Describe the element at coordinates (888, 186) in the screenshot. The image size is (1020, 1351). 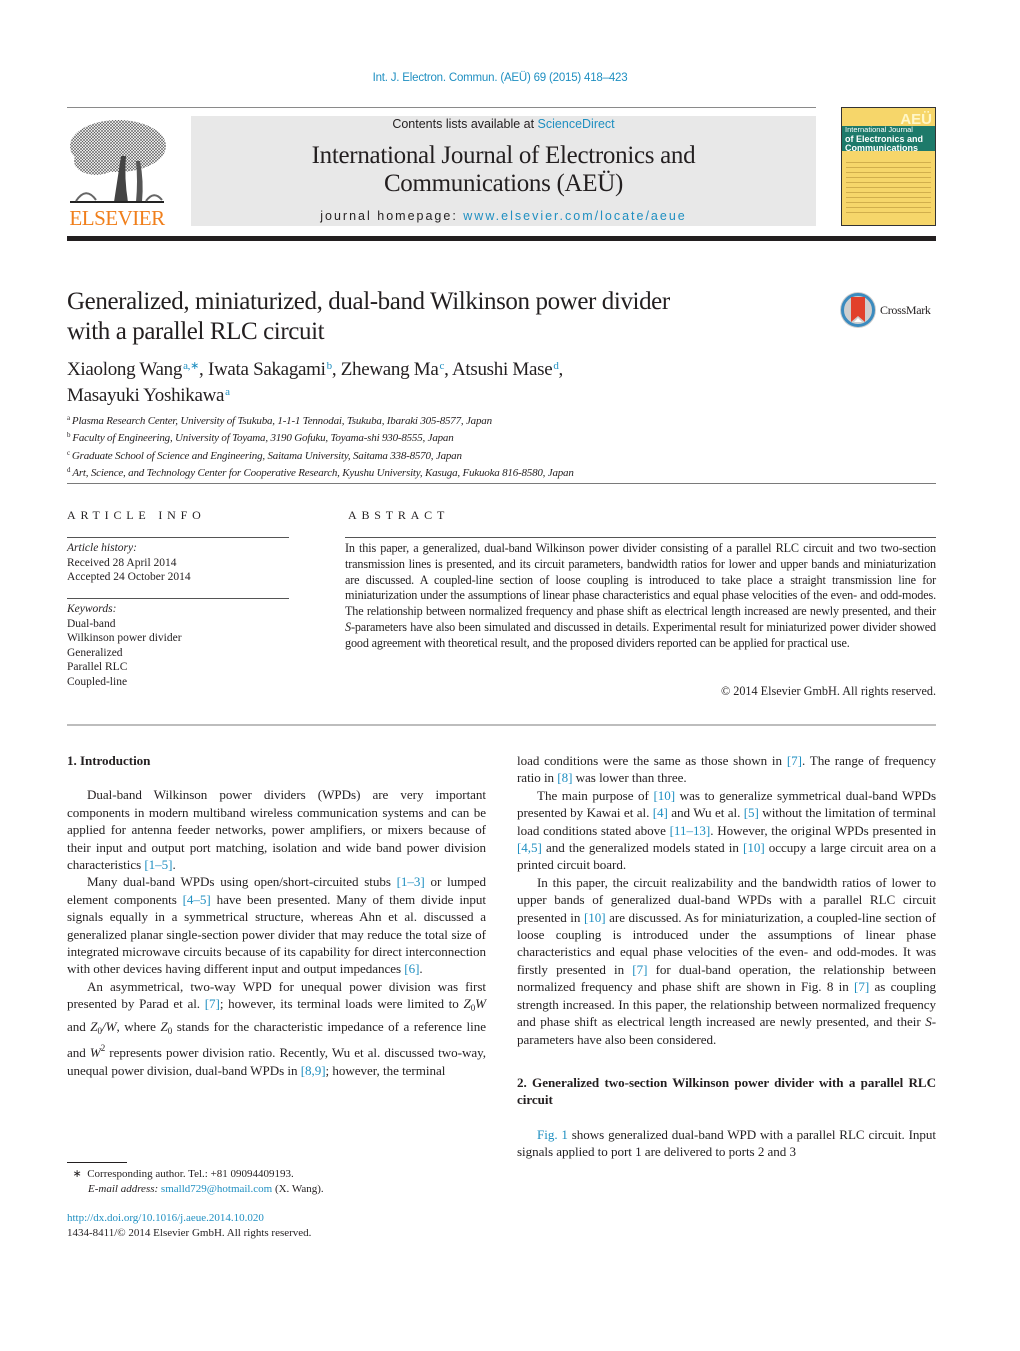
I see `cover-contents-lines` at that location.